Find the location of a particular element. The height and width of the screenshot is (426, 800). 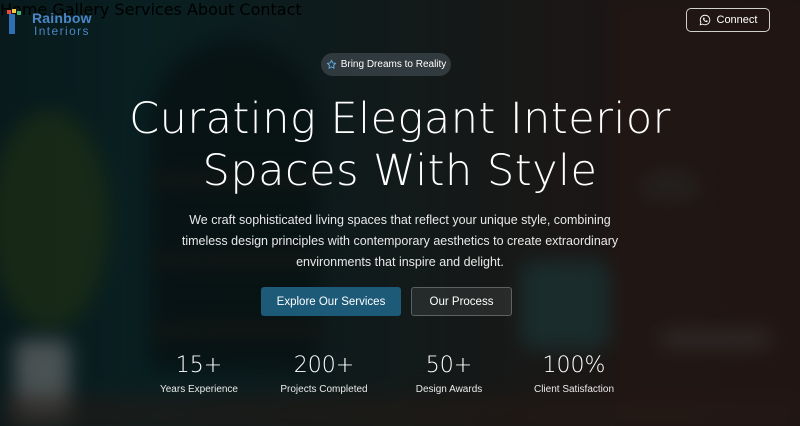

main-nav: Home Gallery Services About Contact is located at coordinates (400, 9).